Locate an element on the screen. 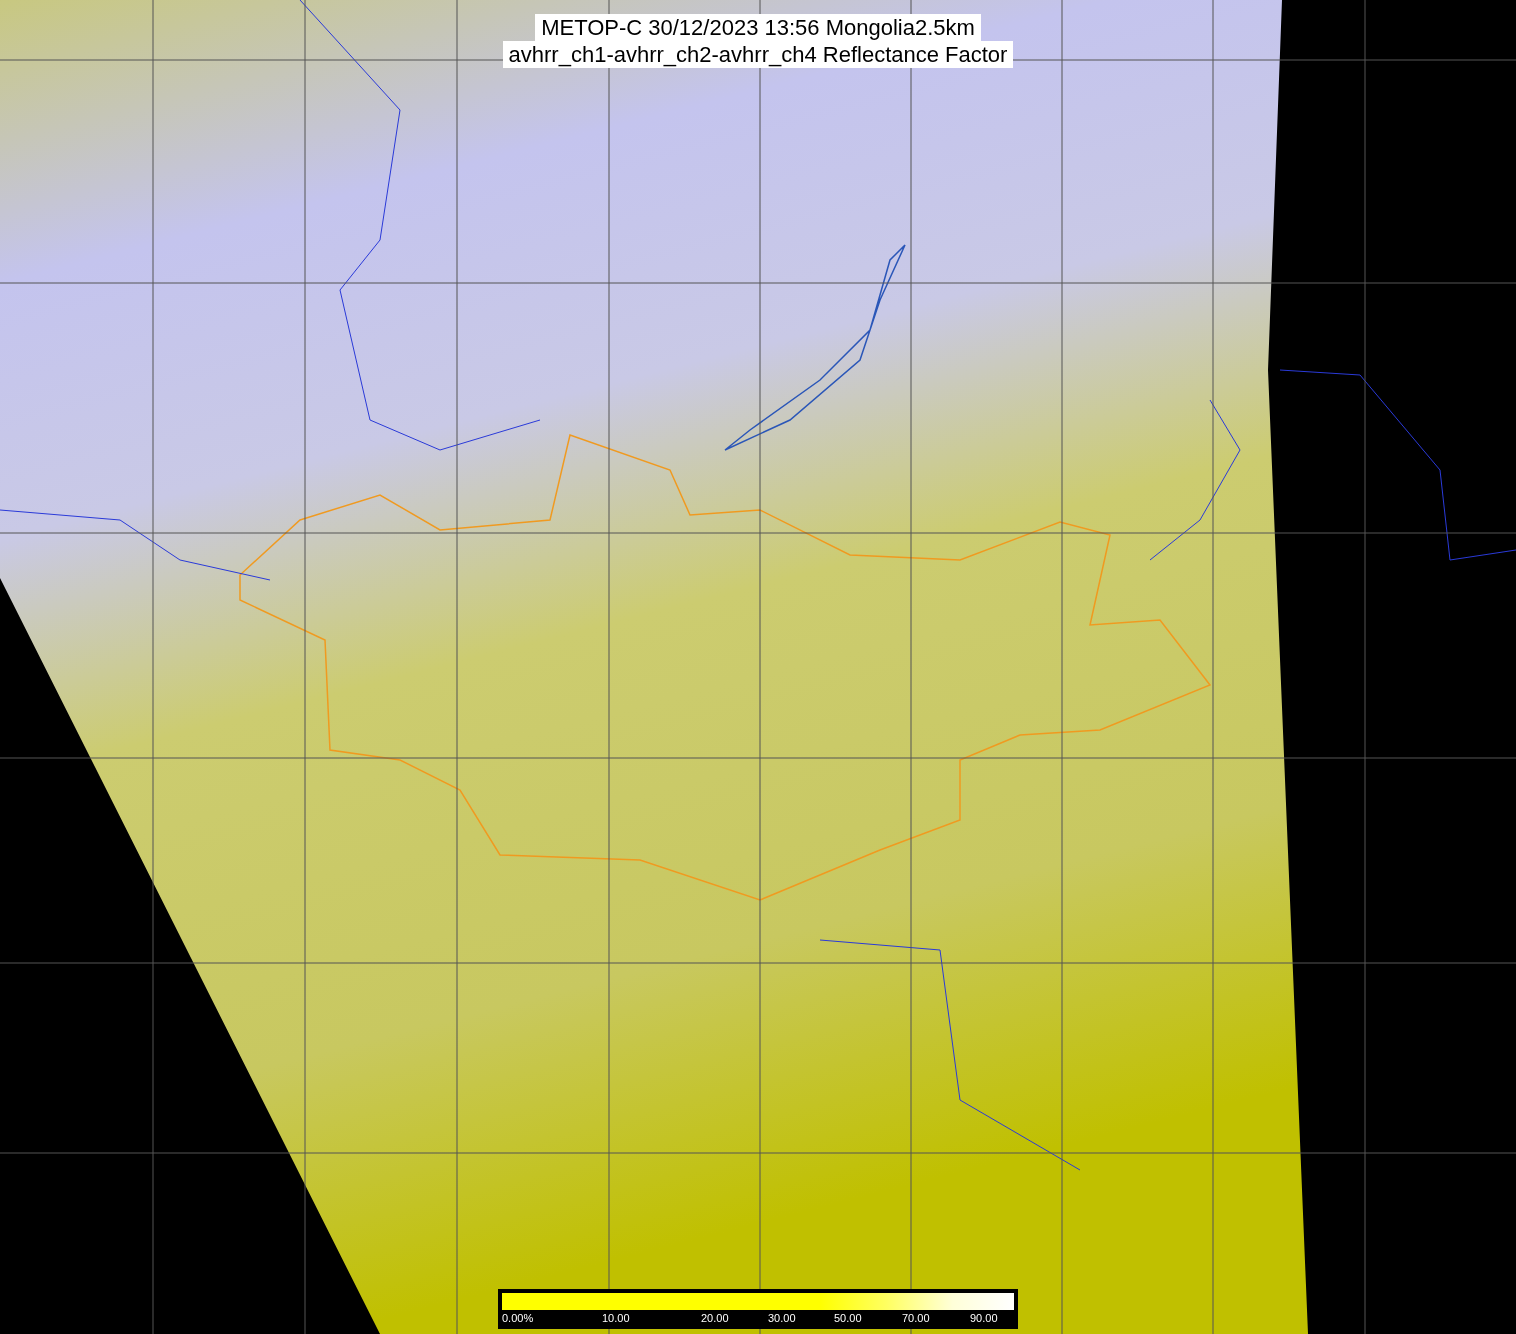  colorbar-label: 20.00 is located at coordinates (715, 1318).